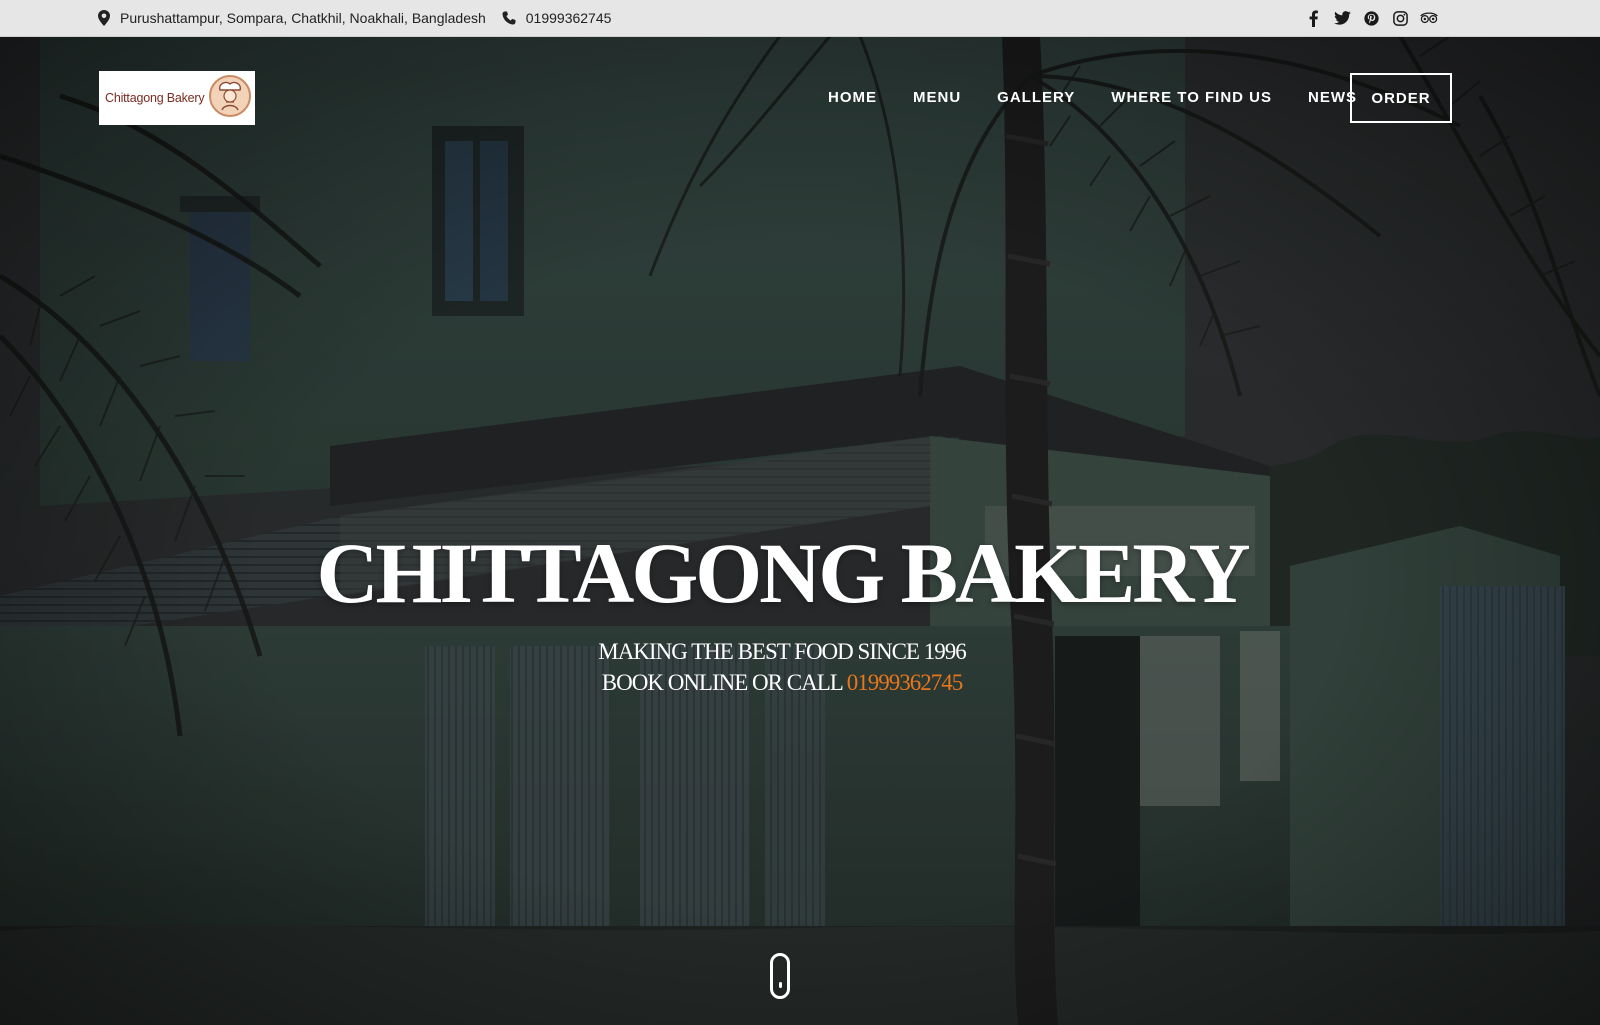 This screenshot has width=1600, height=1025. What do you see at coordinates (852, 98) in the screenshot?
I see `nav-home: HOME` at bounding box center [852, 98].